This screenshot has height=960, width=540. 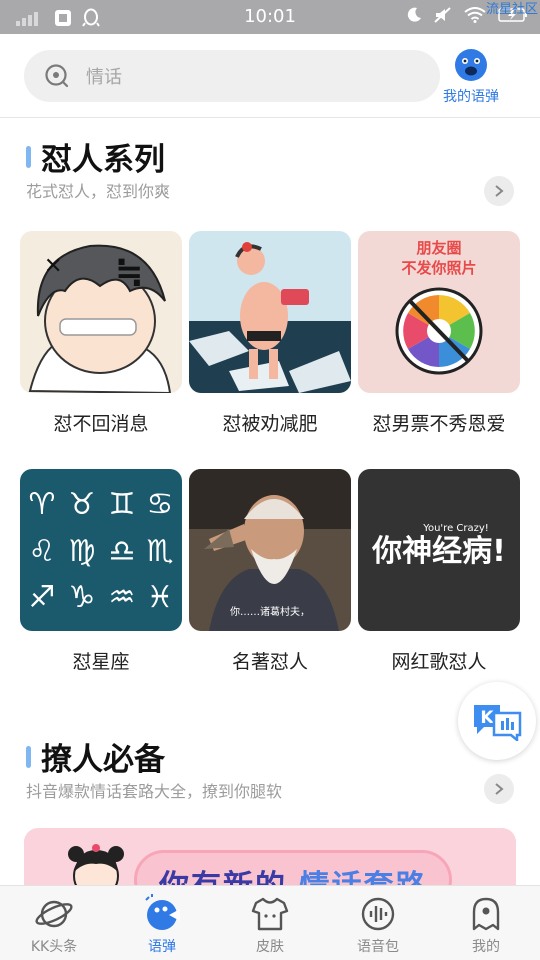 I want to click on my-voice-button: 我的语弹, so click(x=471, y=77).